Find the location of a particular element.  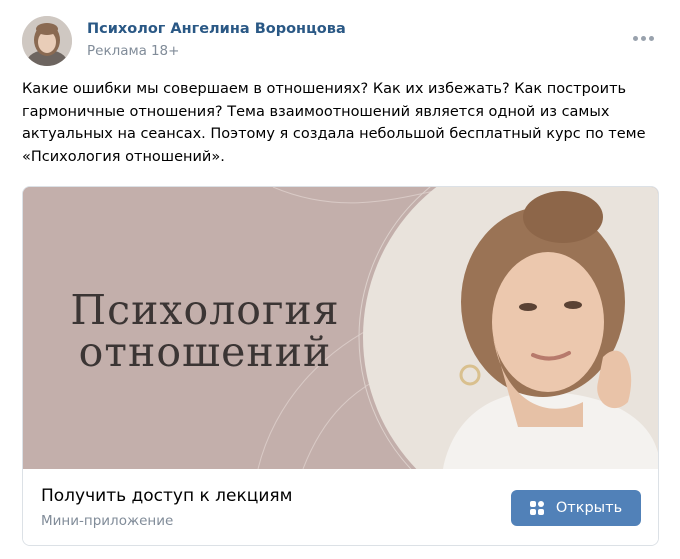

banner-title-line: Психология is located at coordinates (205, 310).